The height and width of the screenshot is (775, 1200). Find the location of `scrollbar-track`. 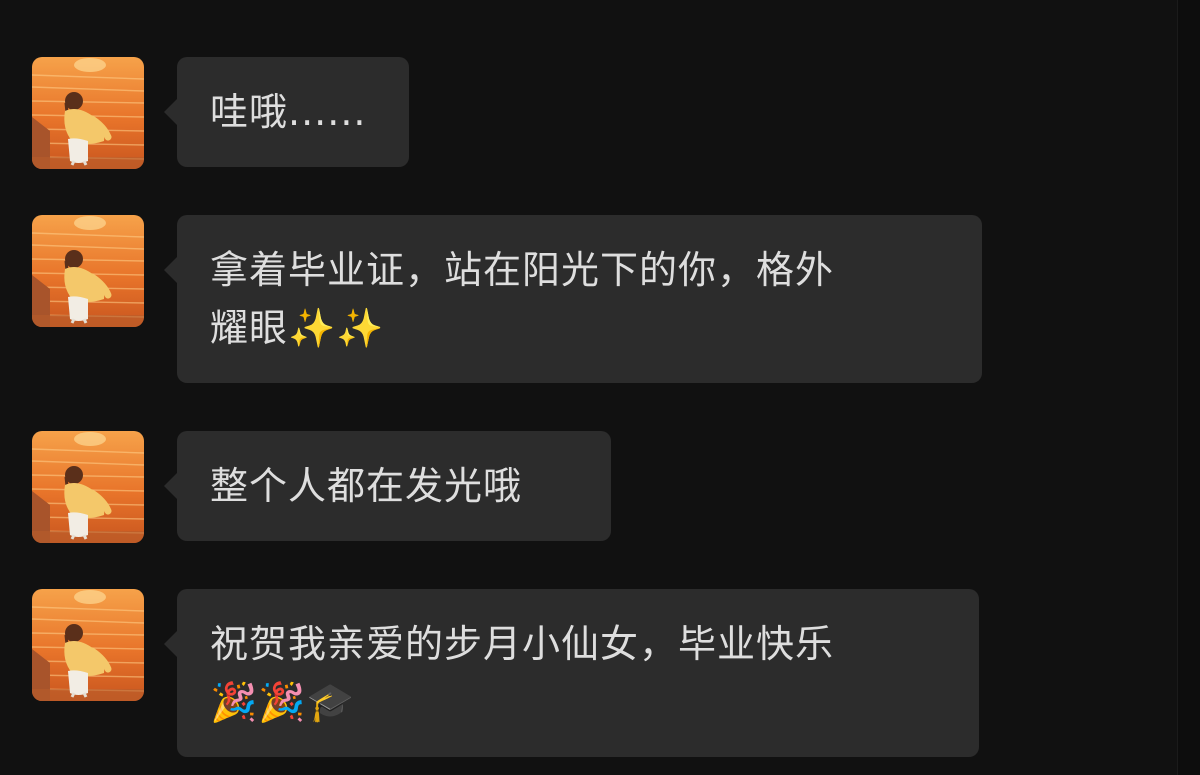

scrollbar-track is located at coordinates (1188, 387).